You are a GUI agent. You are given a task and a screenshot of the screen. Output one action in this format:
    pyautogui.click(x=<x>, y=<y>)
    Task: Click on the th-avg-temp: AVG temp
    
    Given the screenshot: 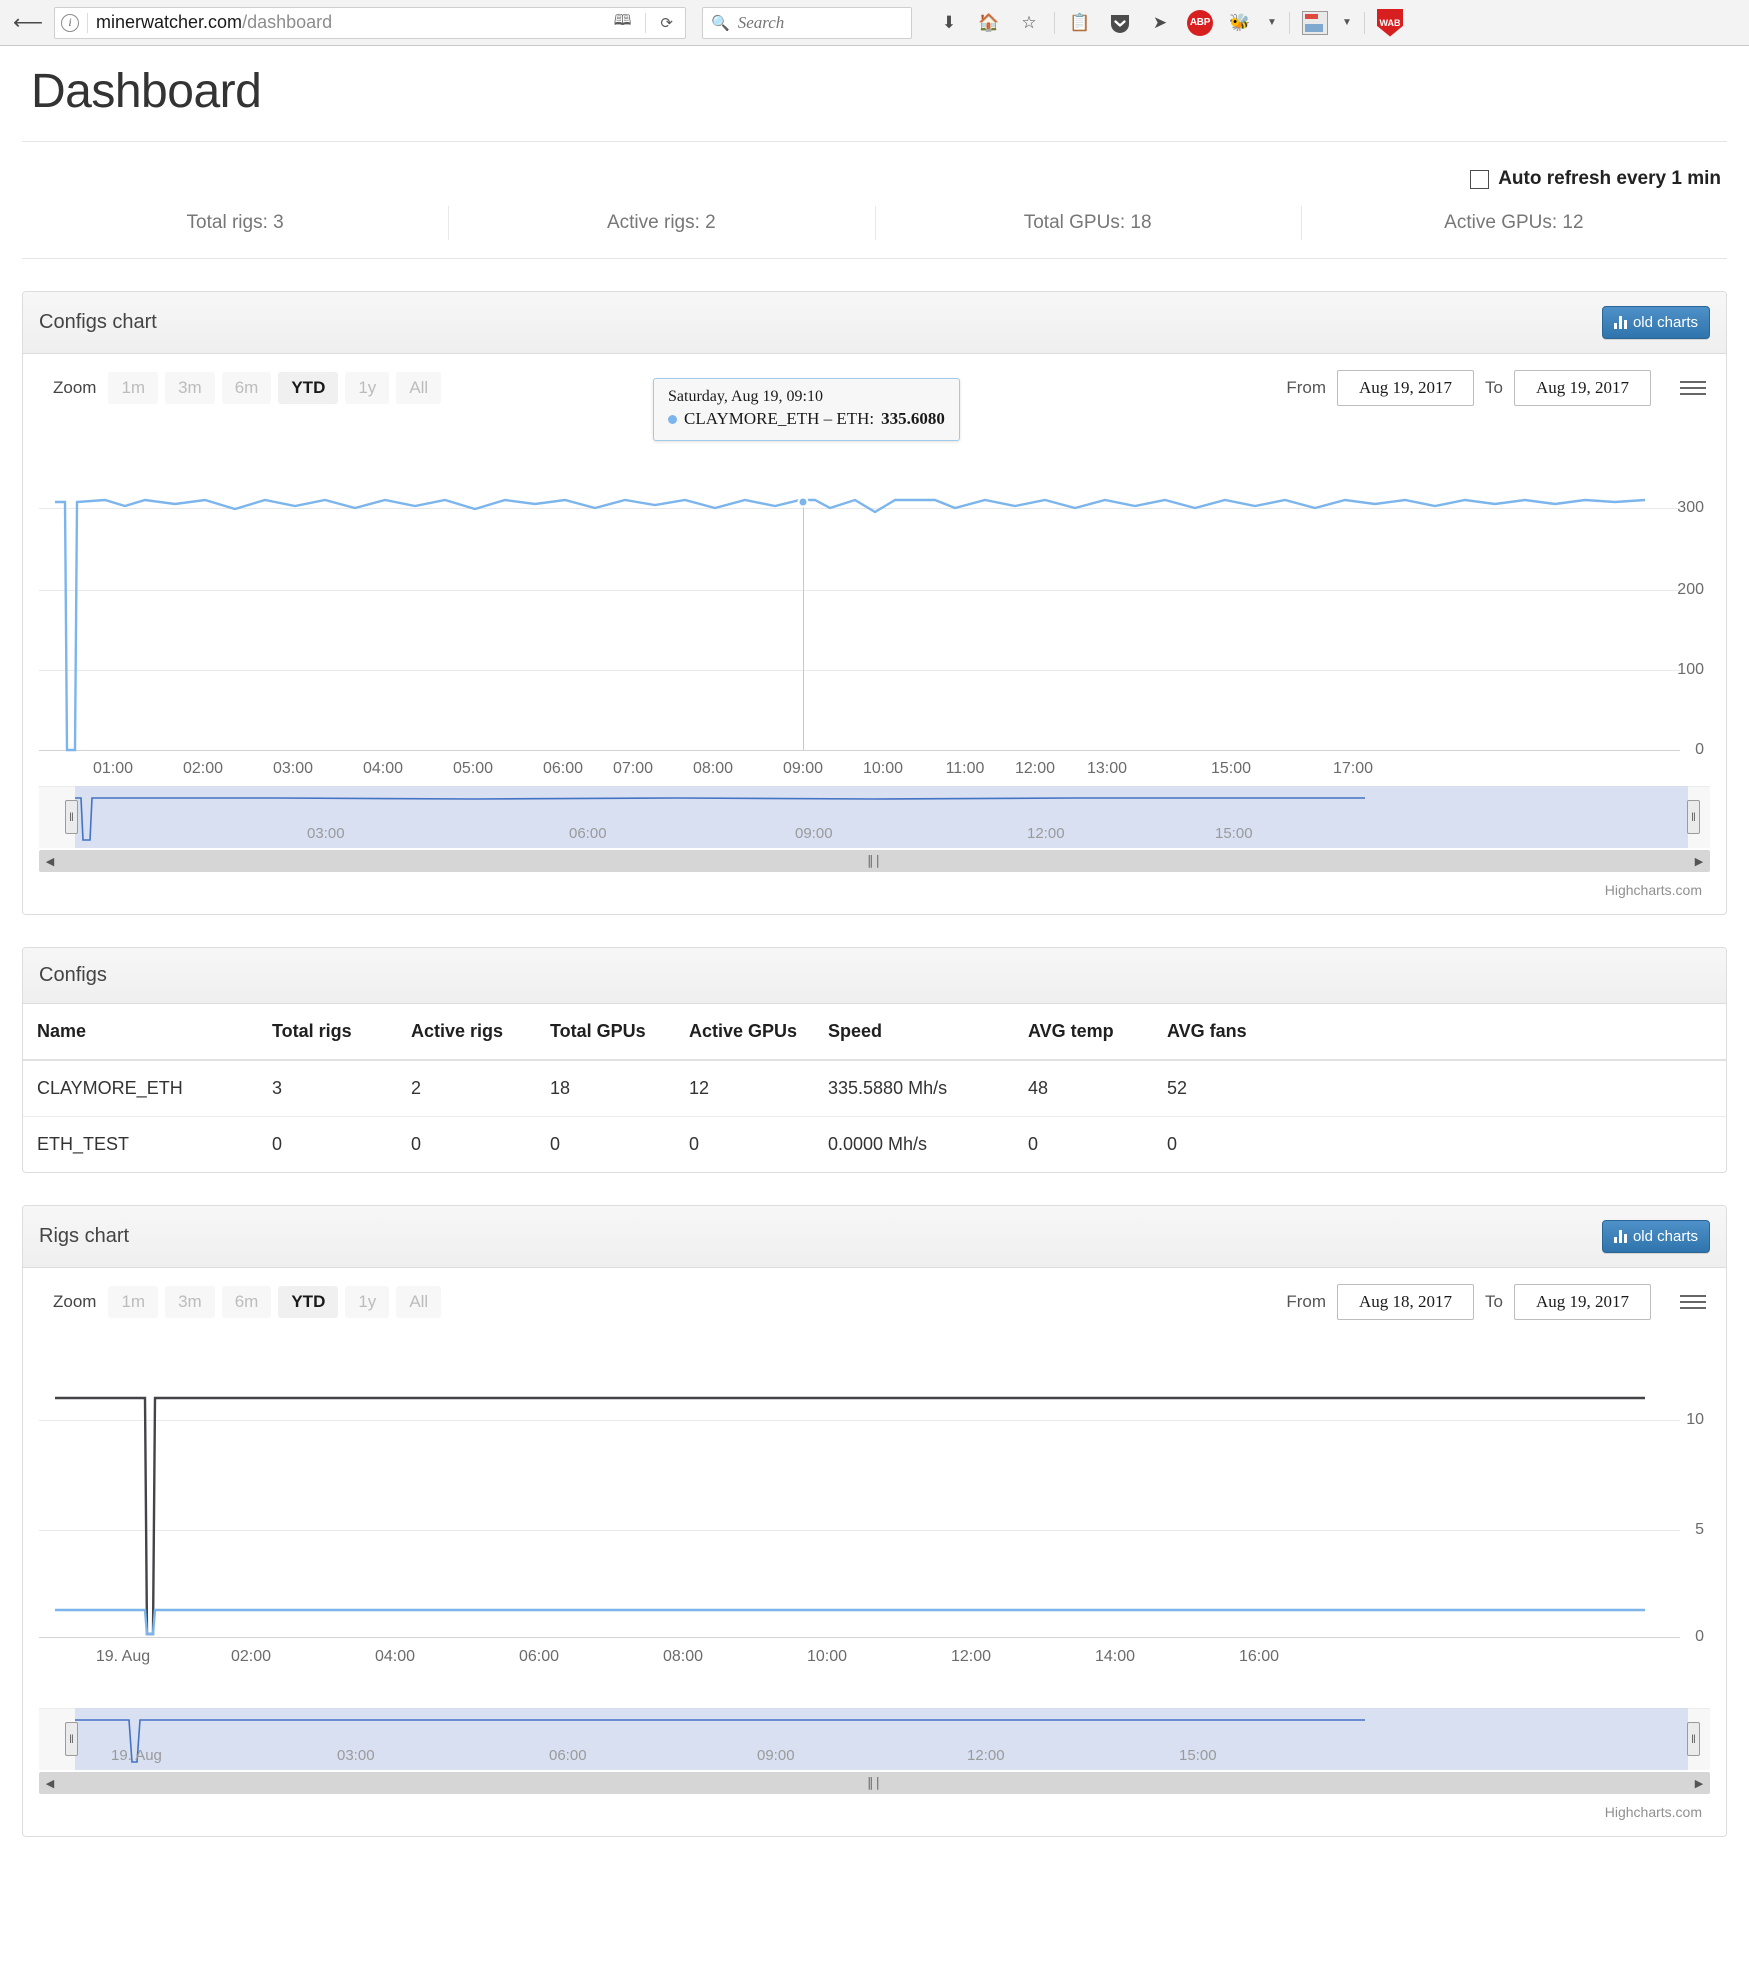 What is the action you would take?
    pyautogui.click(x=1083, y=1032)
    